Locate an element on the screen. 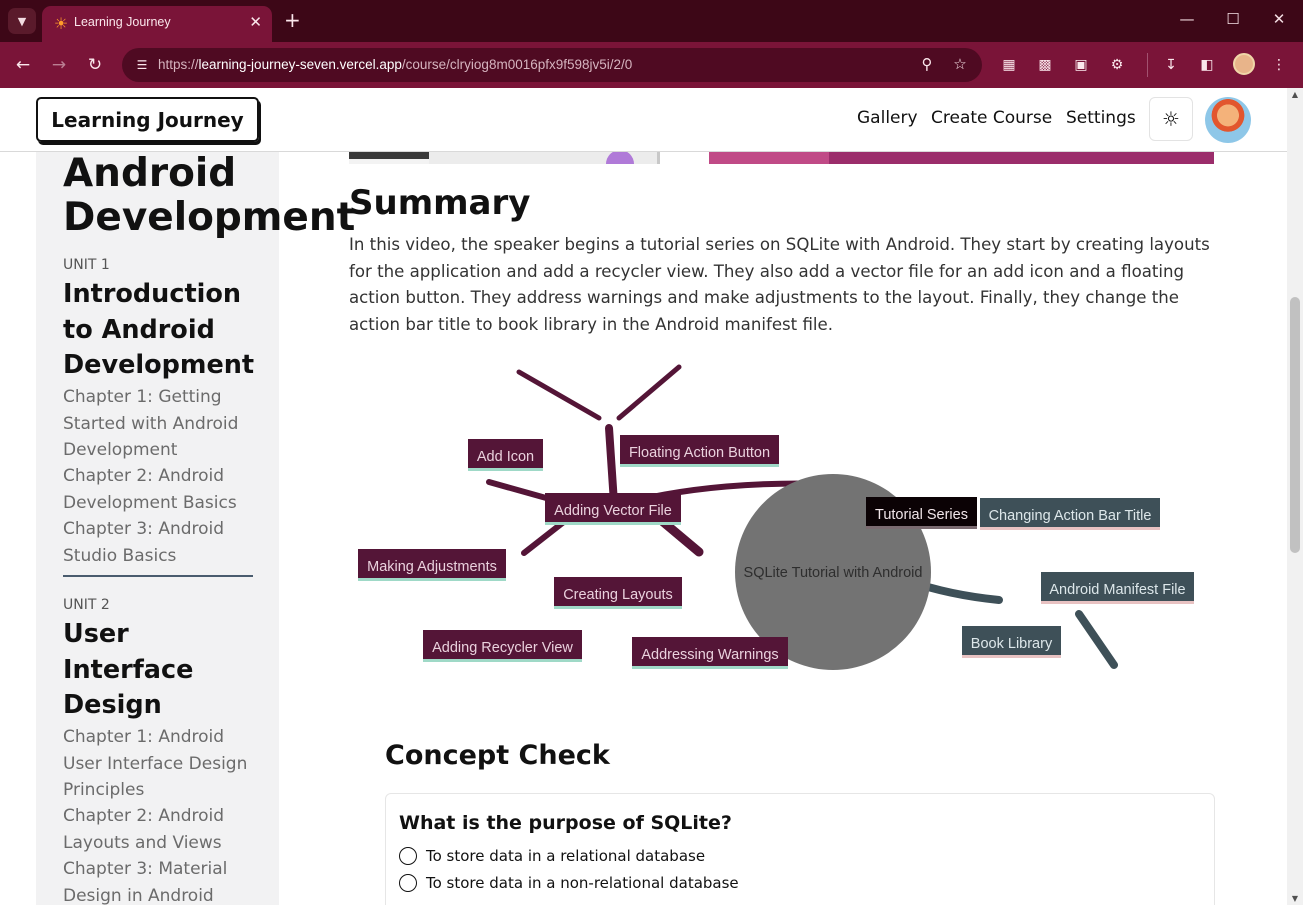 The height and width of the screenshot is (905, 1303). mind-map-node-label: Floating Action Button is located at coordinates (699, 453).